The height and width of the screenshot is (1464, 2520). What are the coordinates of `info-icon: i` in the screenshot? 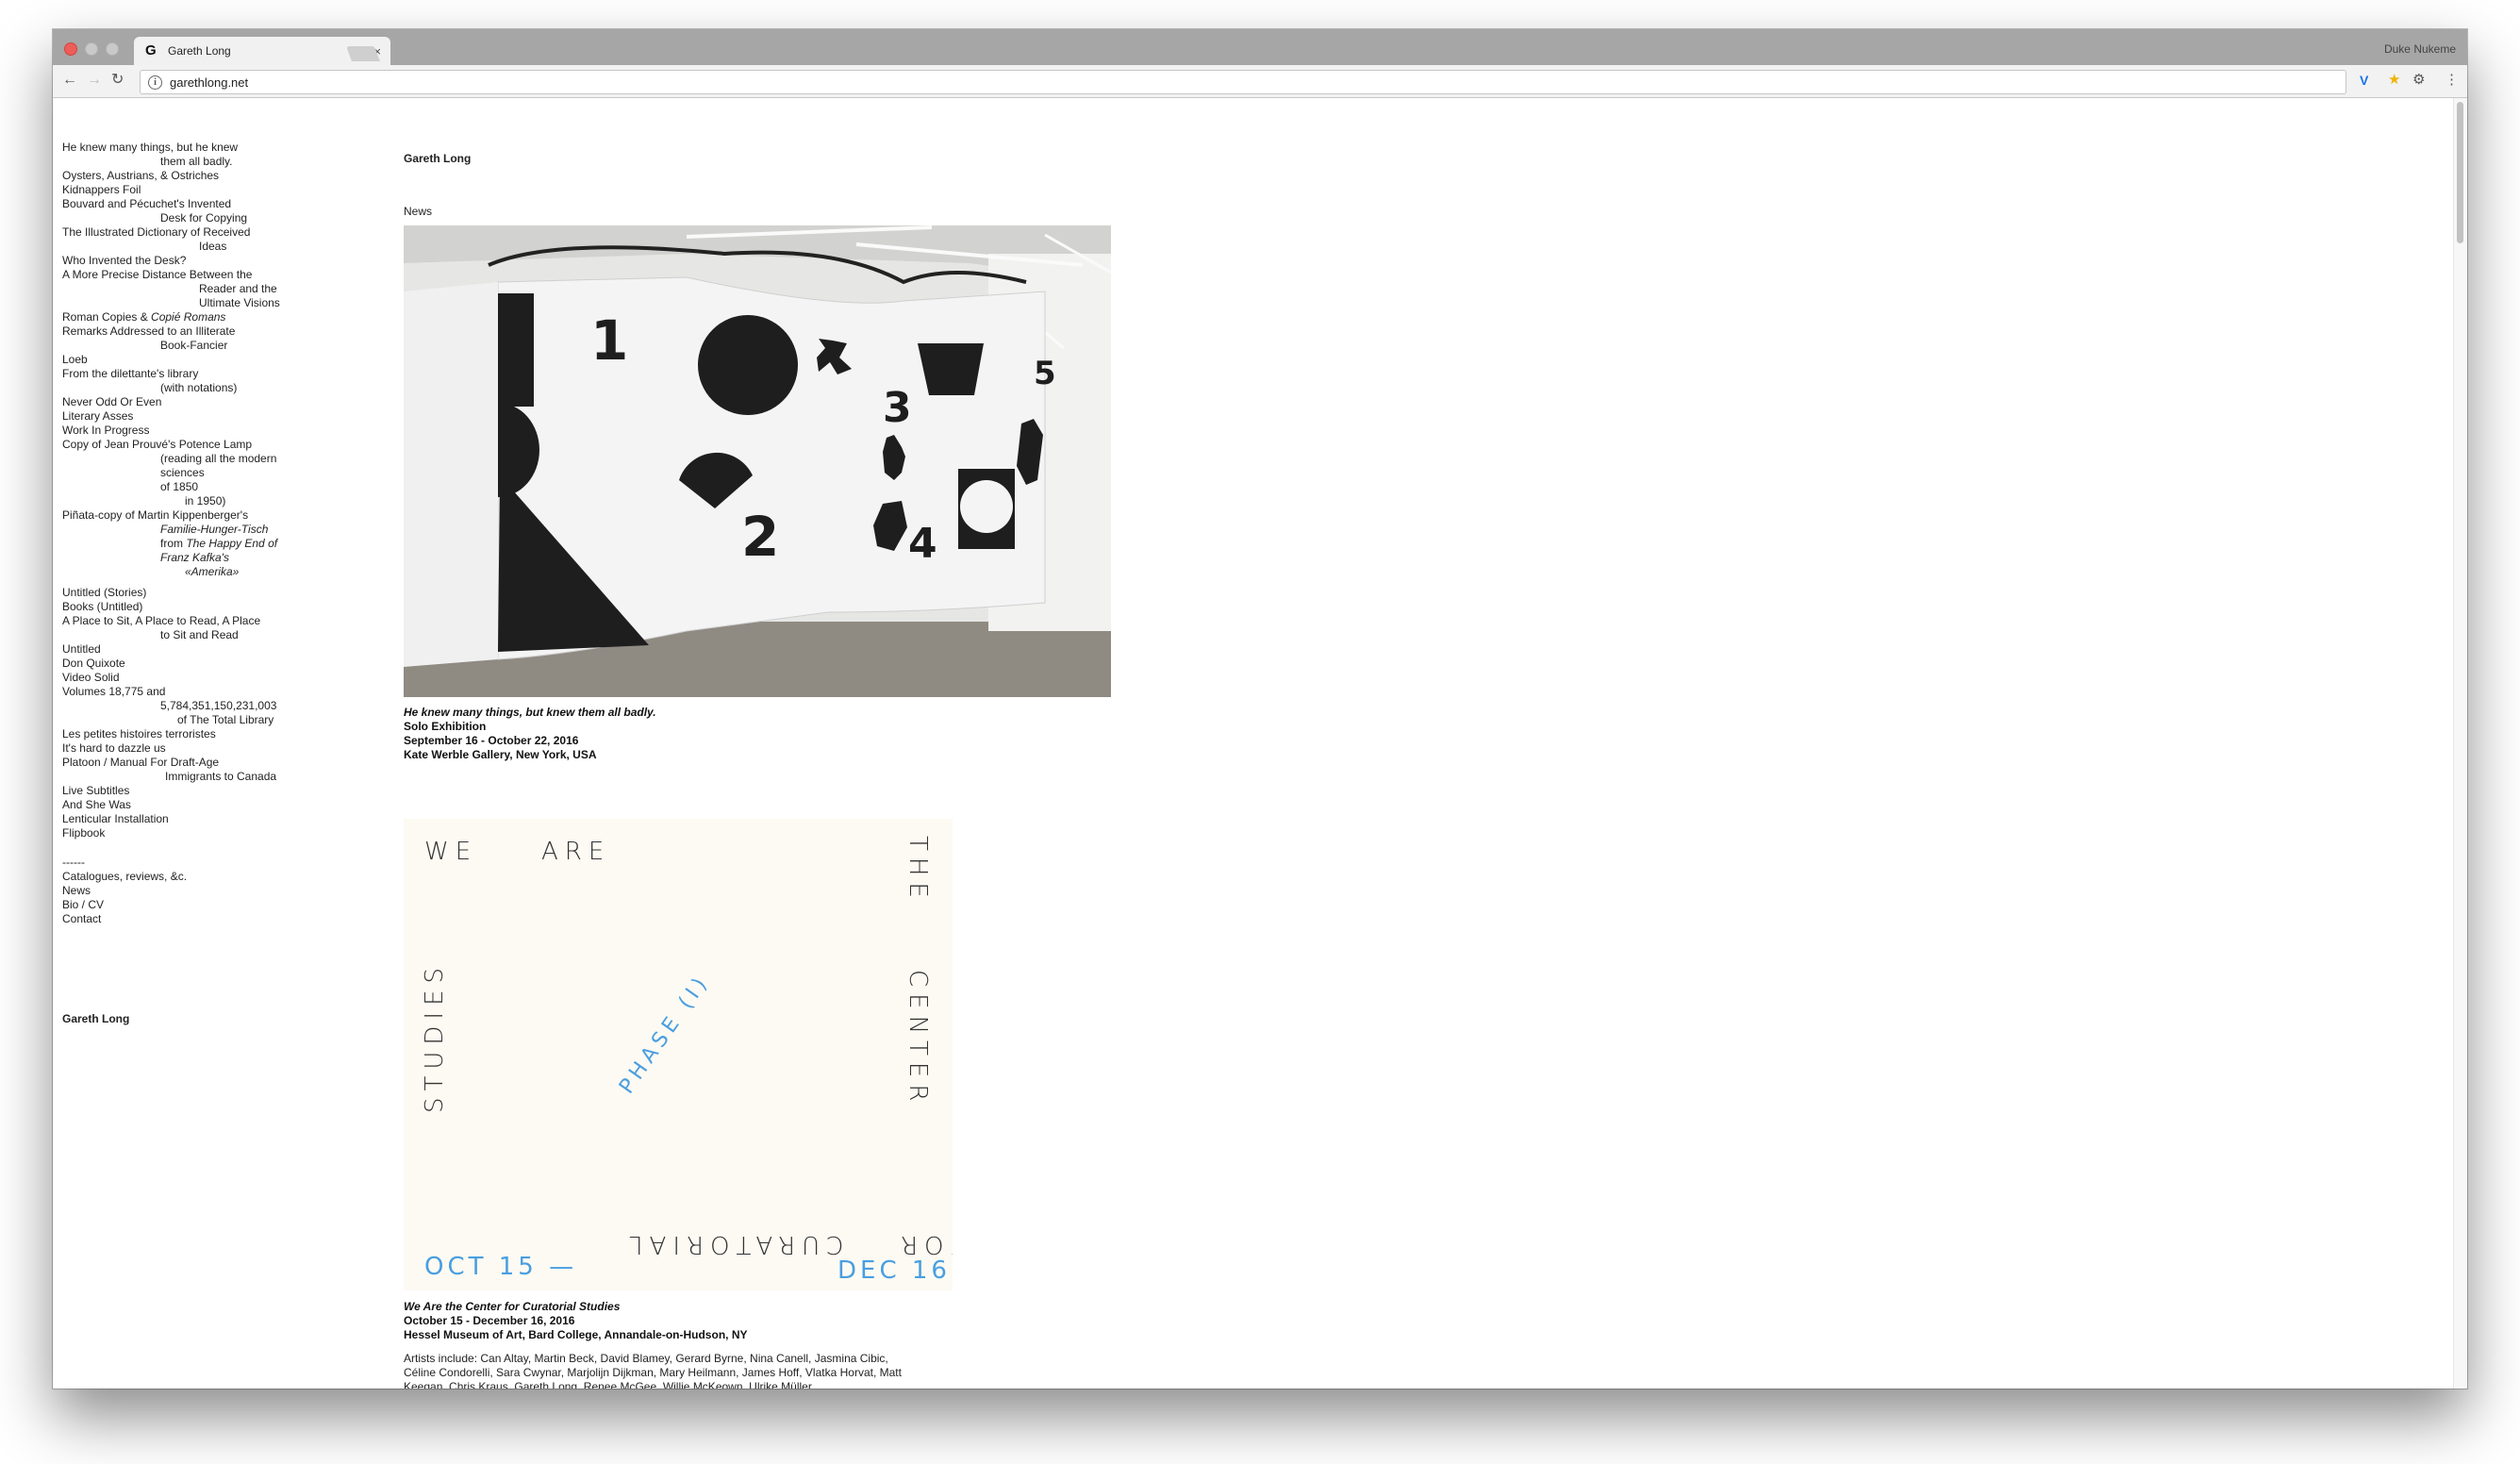 It's located at (155, 82).